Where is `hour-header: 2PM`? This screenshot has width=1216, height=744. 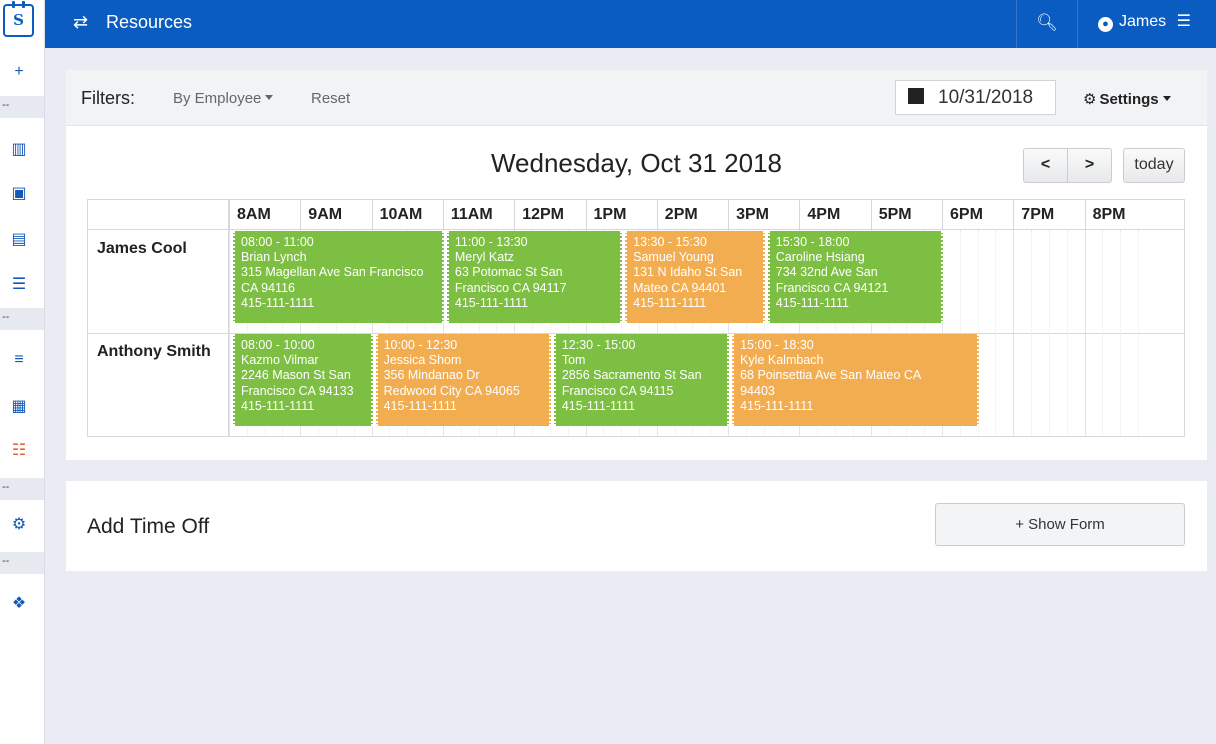
hour-header: 2PM is located at coordinates (692, 215).